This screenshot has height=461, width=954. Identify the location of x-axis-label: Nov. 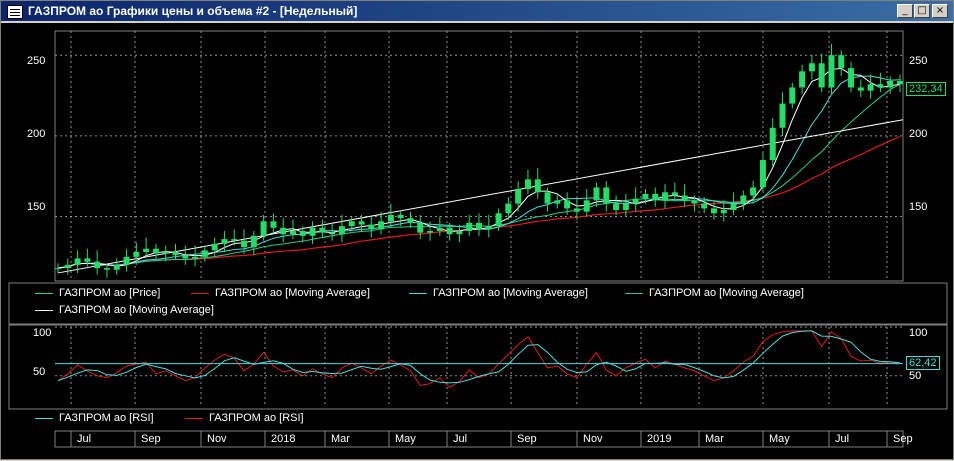
(217, 439).